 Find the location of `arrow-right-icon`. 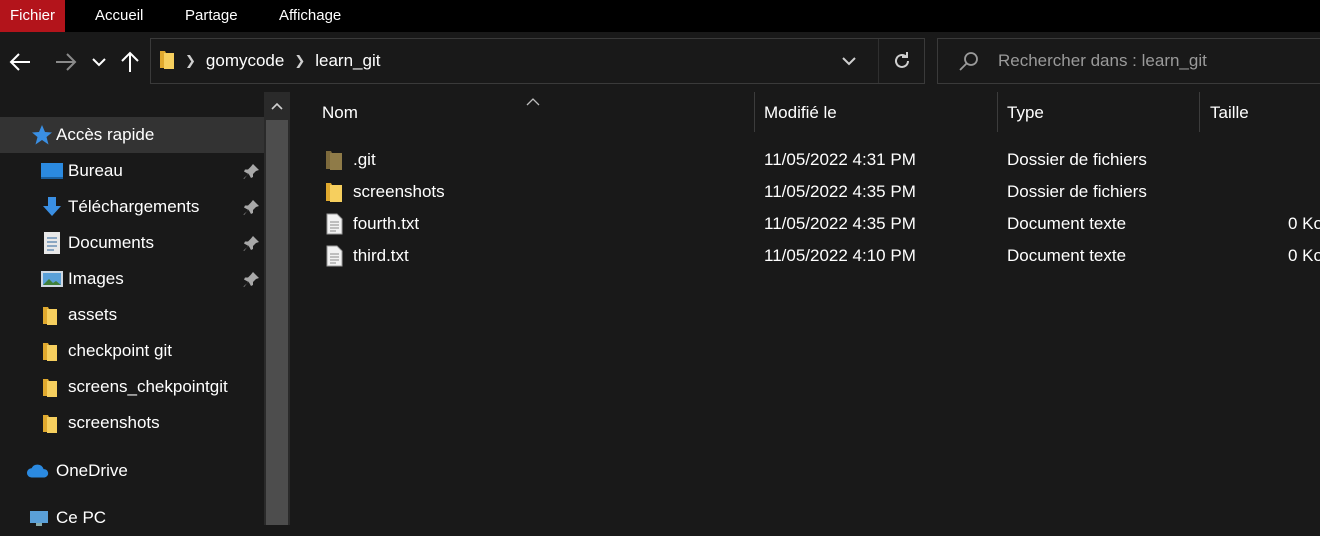

arrow-right-icon is located at coordinates (66, 62).